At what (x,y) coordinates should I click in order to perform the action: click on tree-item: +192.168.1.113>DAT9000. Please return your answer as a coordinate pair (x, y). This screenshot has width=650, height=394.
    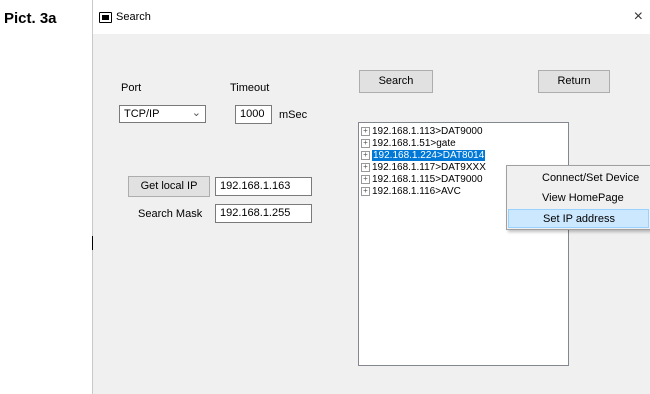
    Looking at the image, I should click on (422, 132).